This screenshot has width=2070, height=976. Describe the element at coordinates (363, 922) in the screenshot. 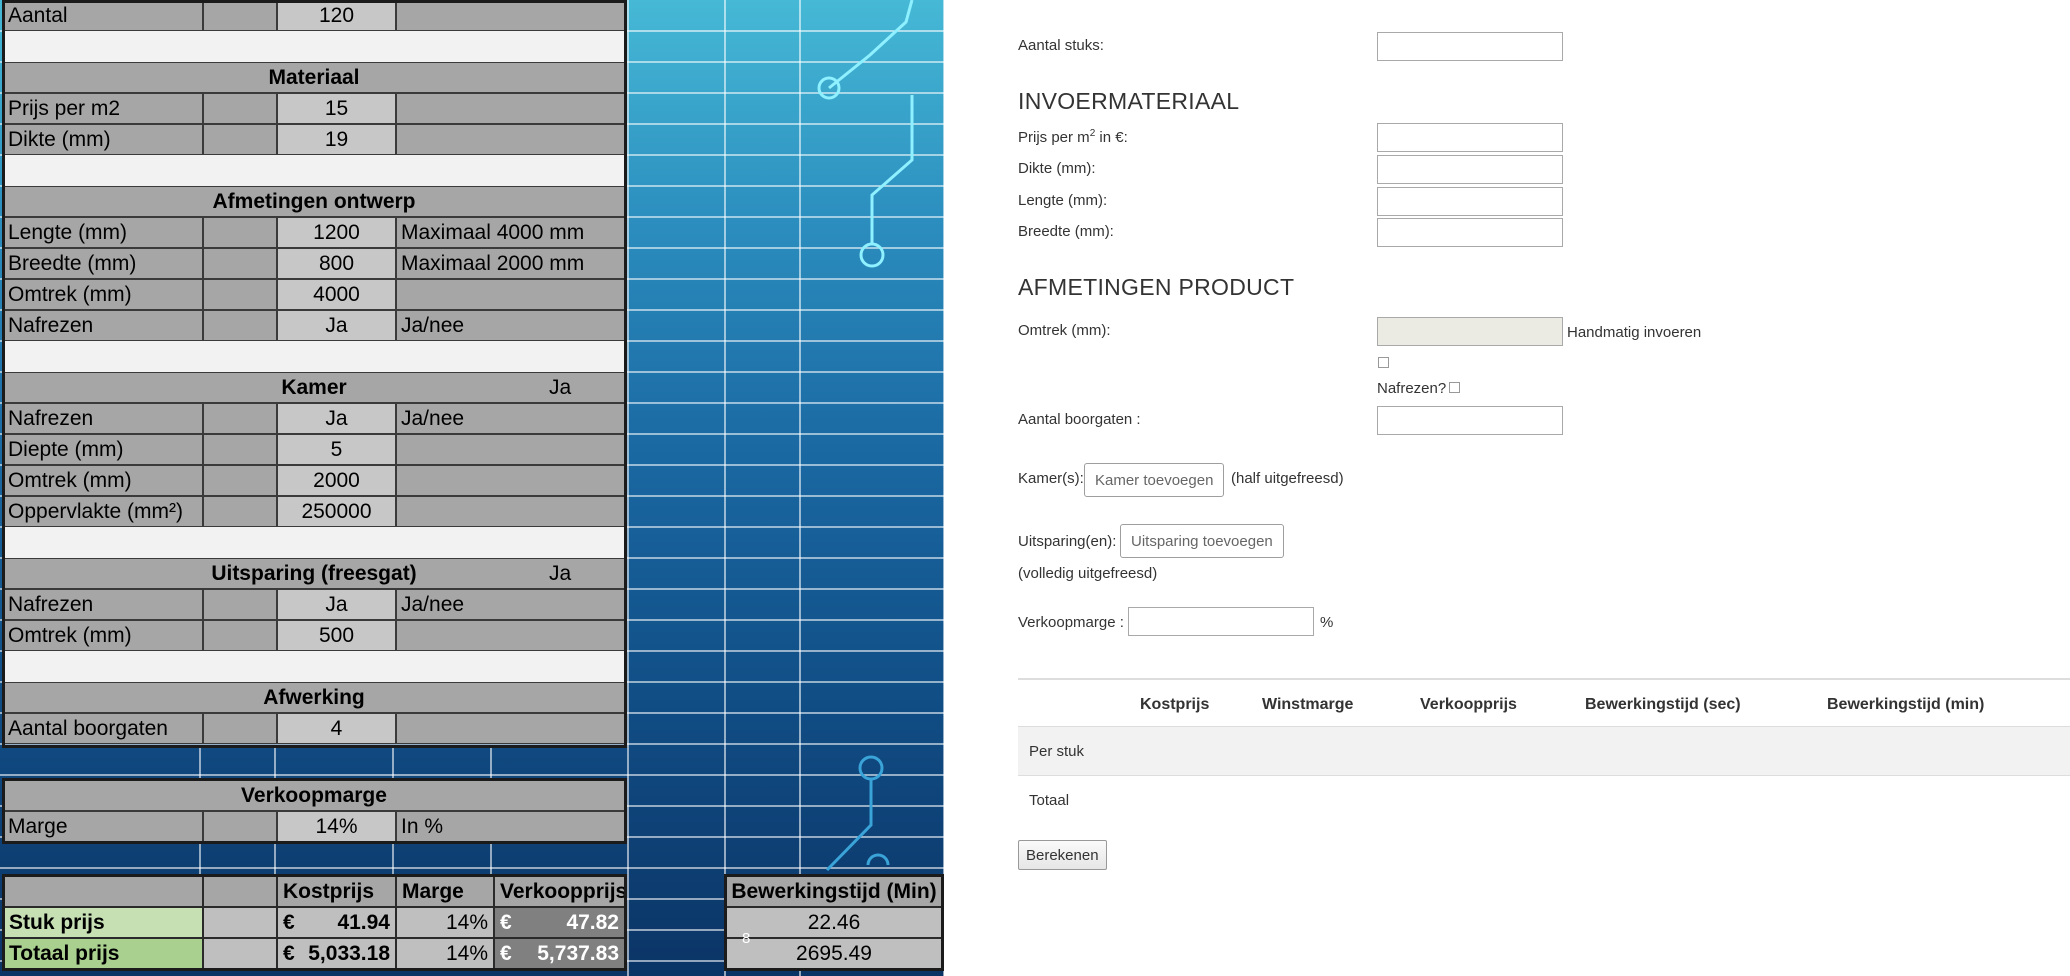

I see `stuk-kostprijs-value: 41.94` at that location.